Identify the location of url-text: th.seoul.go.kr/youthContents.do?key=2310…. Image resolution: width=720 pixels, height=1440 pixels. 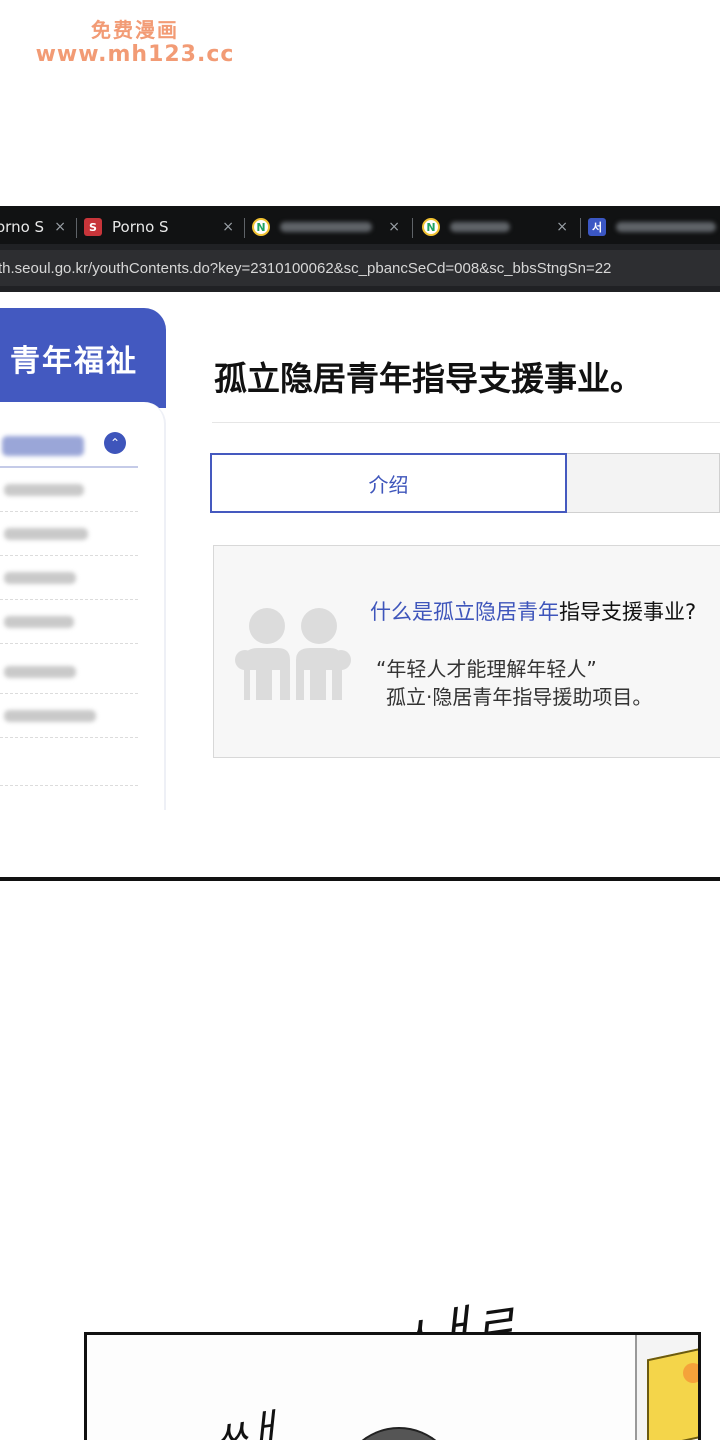
(306, 268).